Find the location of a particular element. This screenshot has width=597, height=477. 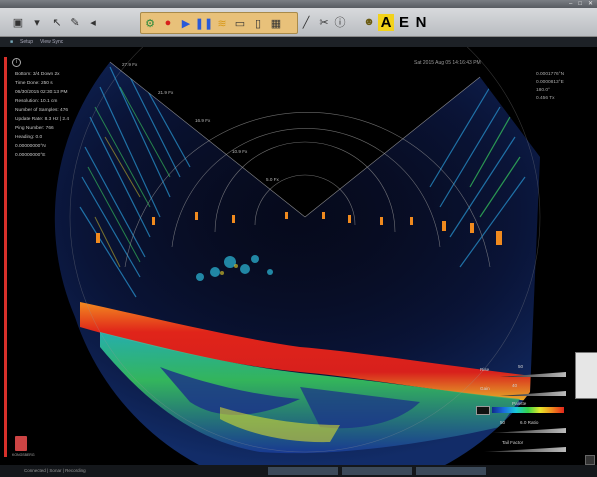

range-label: 5.0 Fx is located at coordinates (272, 179).